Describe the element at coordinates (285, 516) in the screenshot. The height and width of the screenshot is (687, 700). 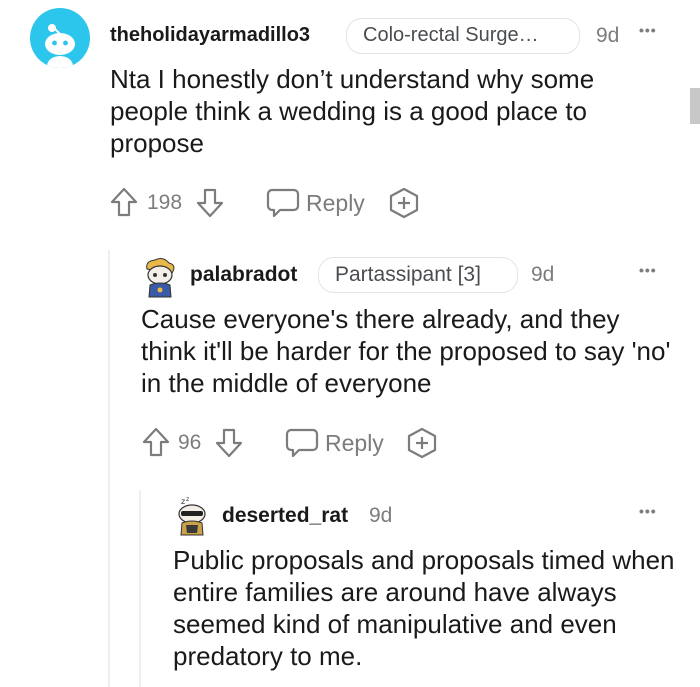
I see `username: deserted_rat` at that location.